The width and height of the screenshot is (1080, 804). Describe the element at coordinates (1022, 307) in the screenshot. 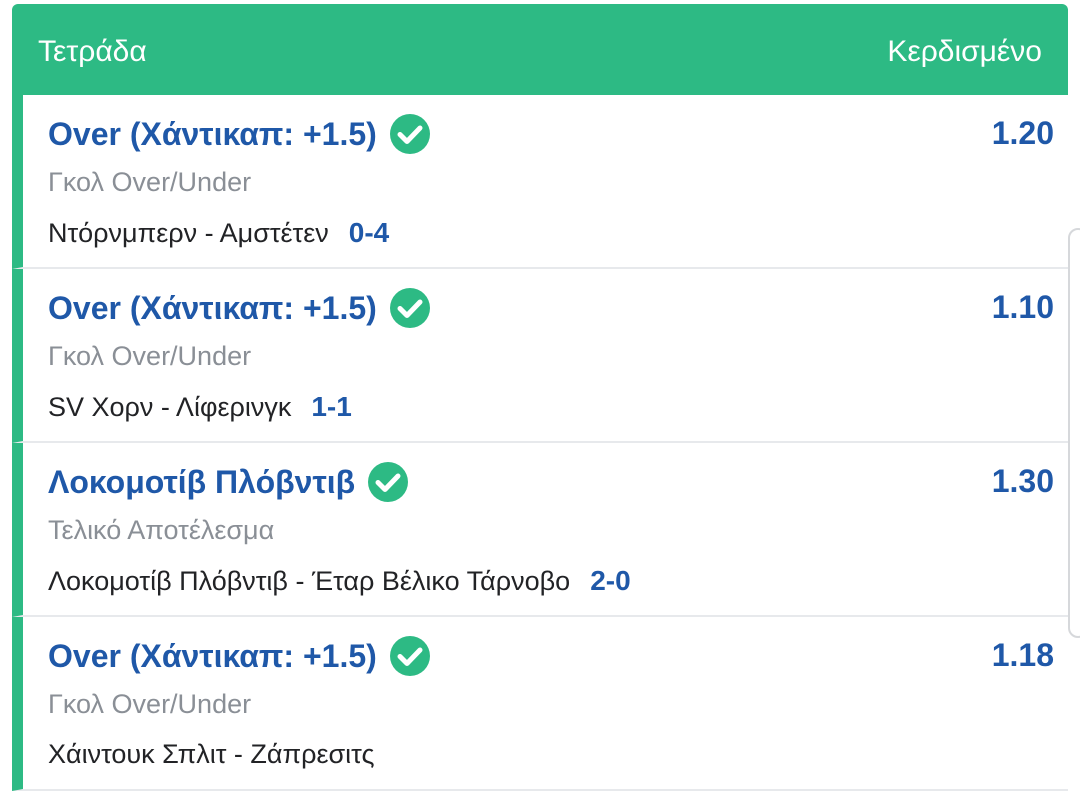

I see `selection-odds: 1.10` at that location.